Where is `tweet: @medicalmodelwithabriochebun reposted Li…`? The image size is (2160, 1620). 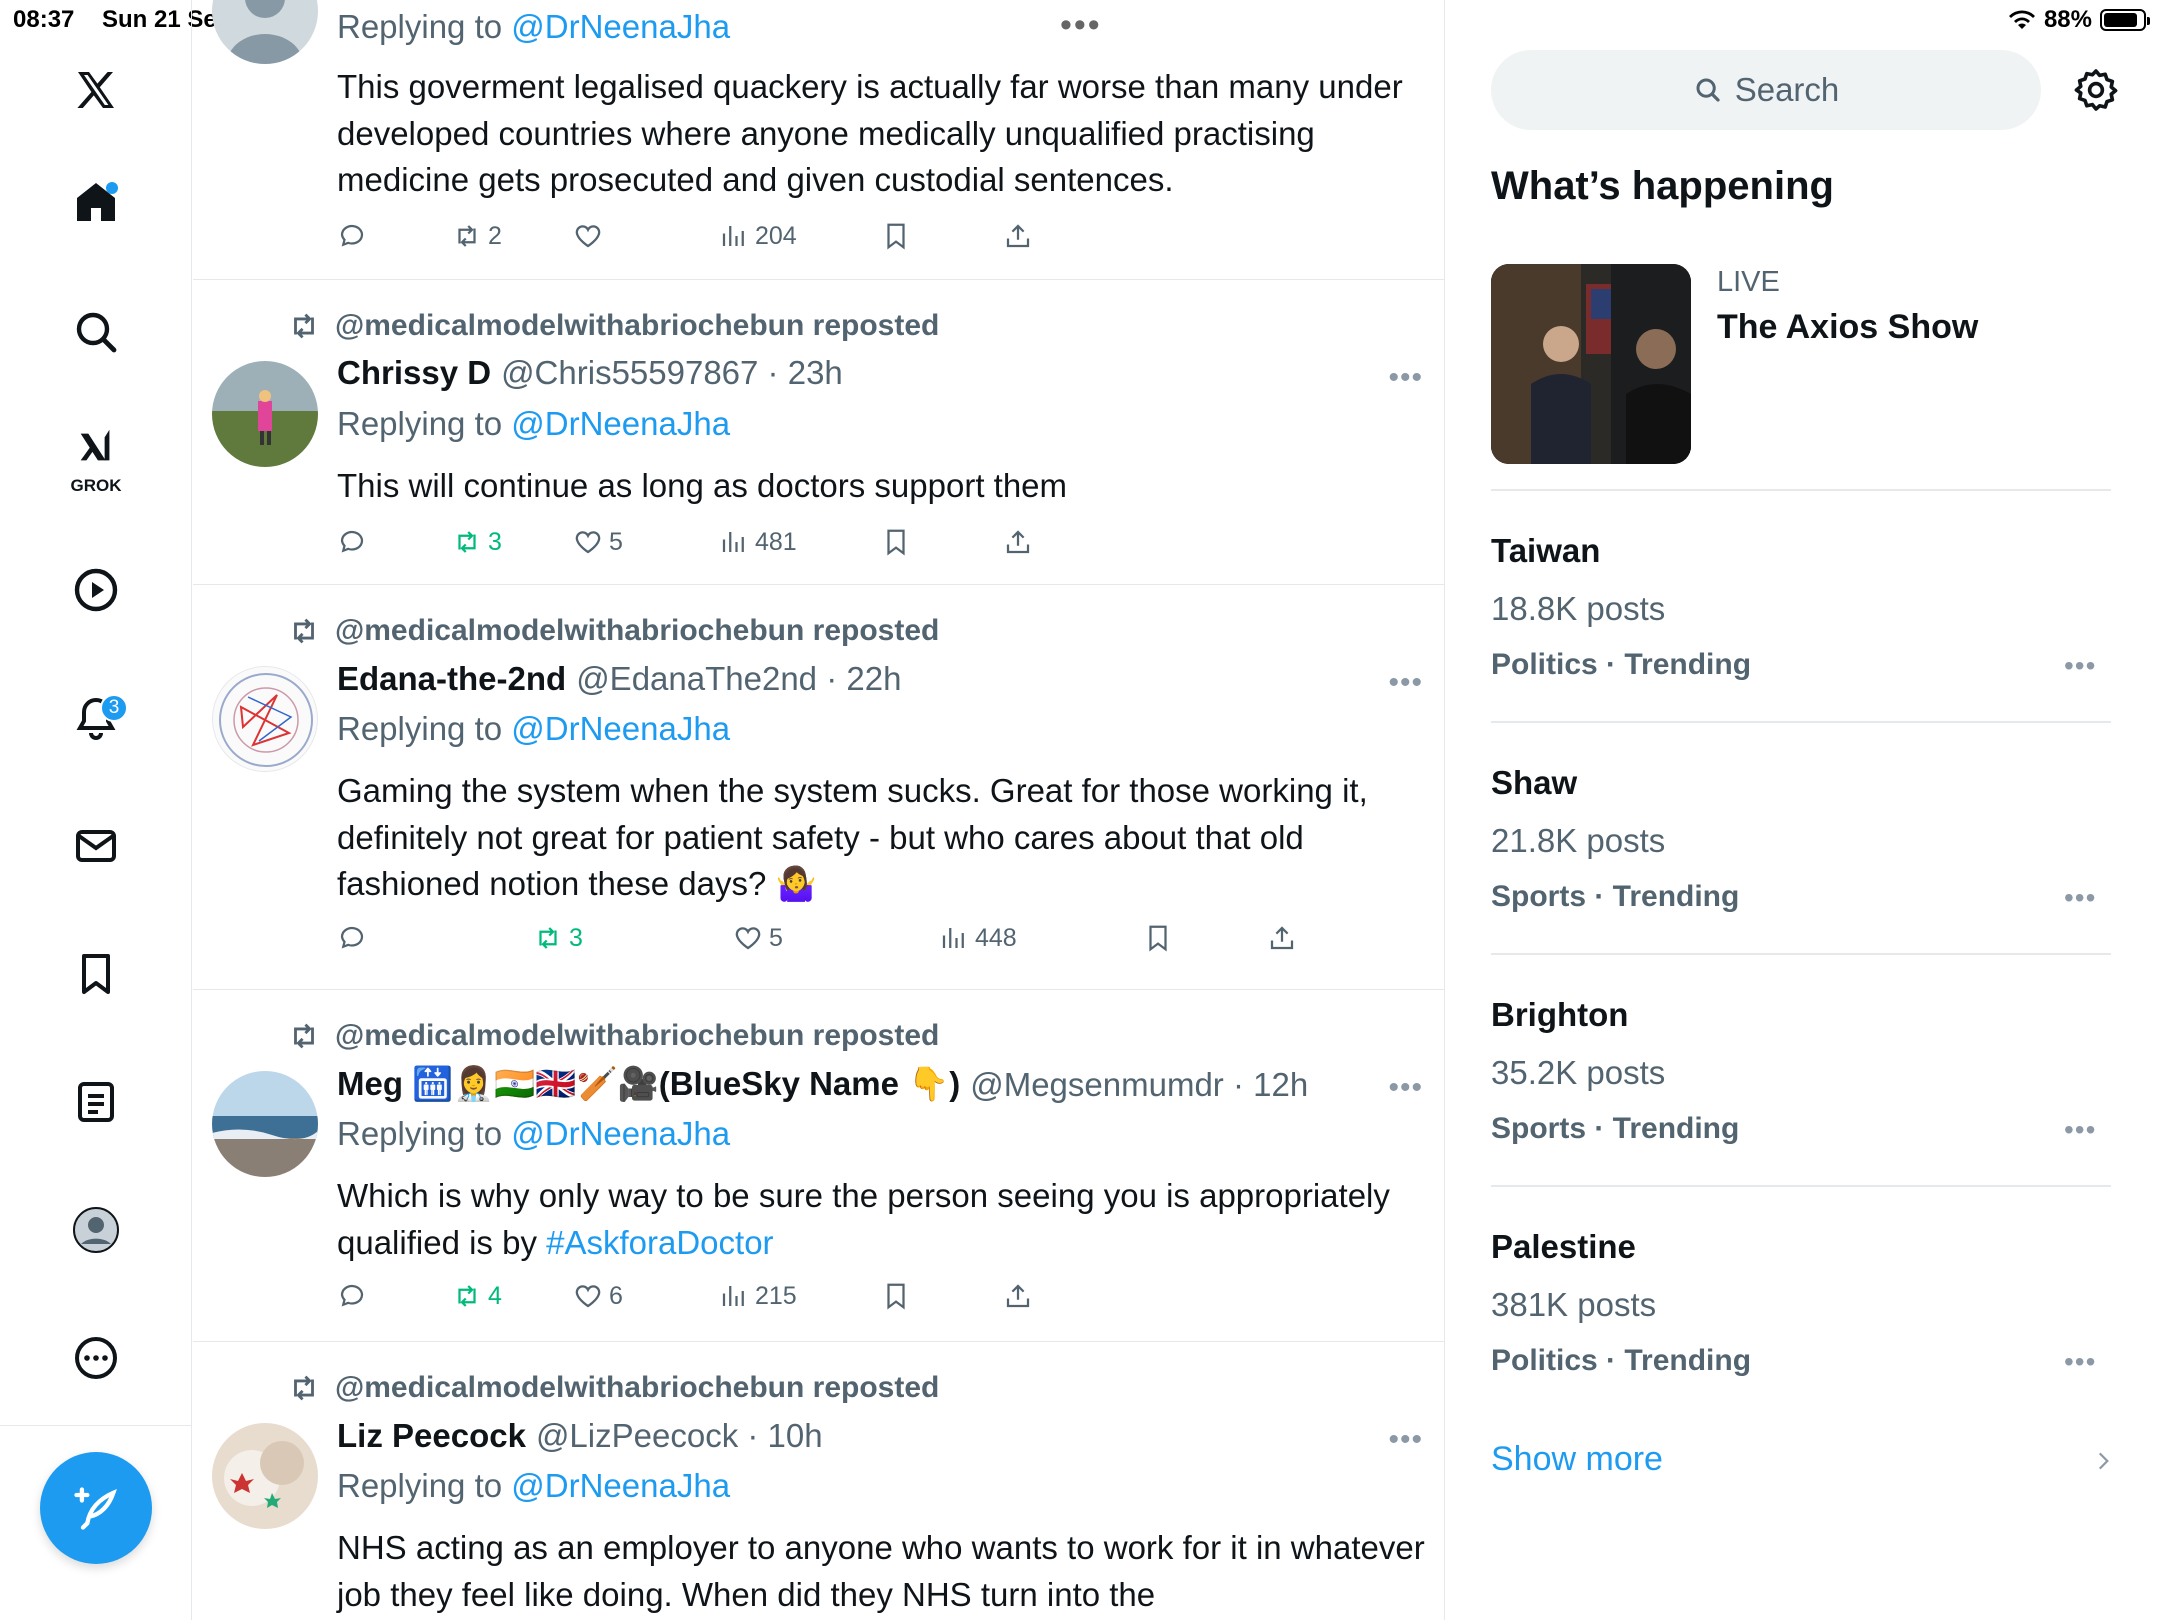 tweet: @medicalmodelwithabriochebun reposted Li… is located at coordinates (818, 1481).